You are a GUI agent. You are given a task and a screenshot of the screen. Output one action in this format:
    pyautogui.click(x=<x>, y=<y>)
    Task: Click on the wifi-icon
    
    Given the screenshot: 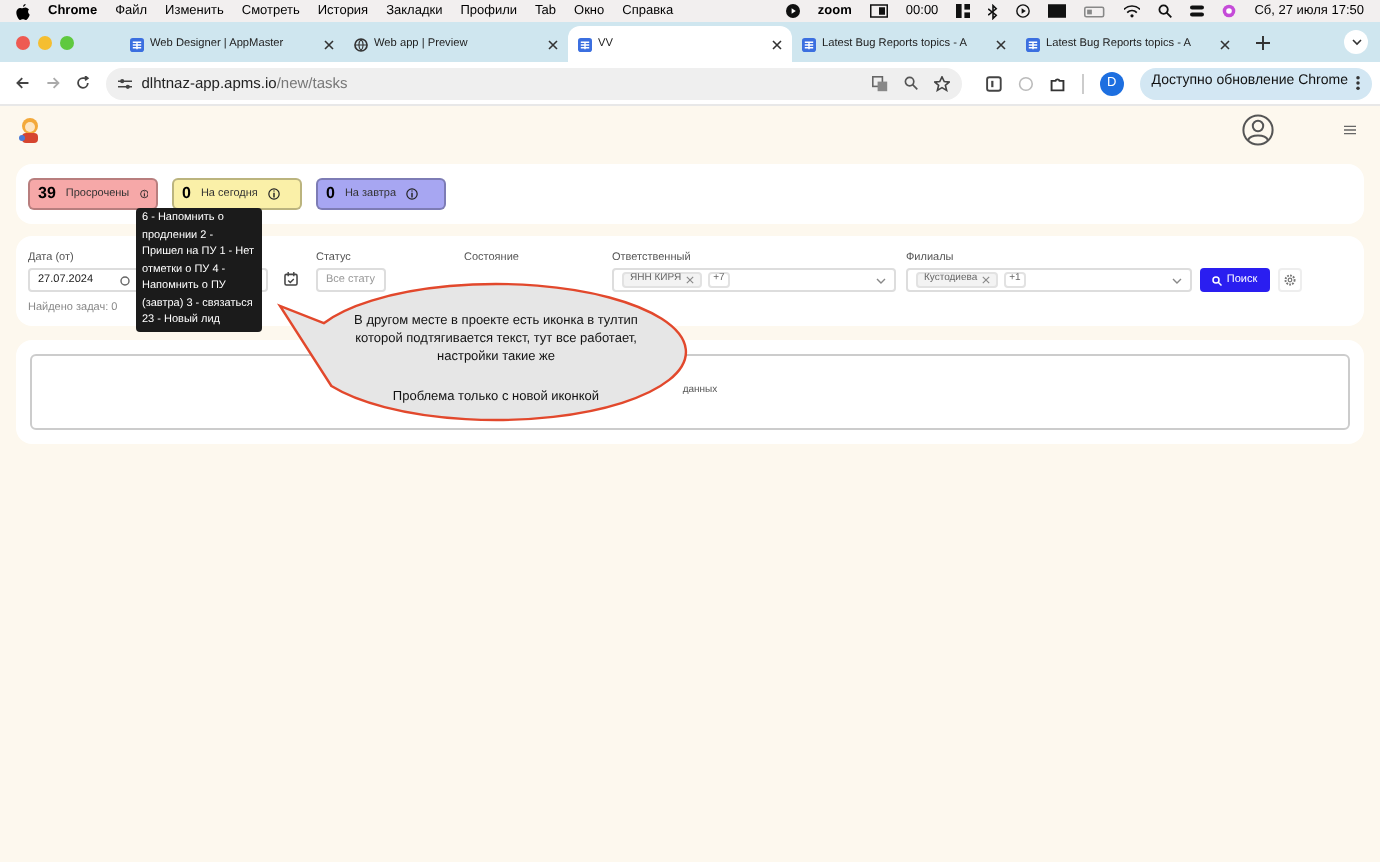 What is the action you would take?
    pyautogui.click(x=1132, y=11)
    